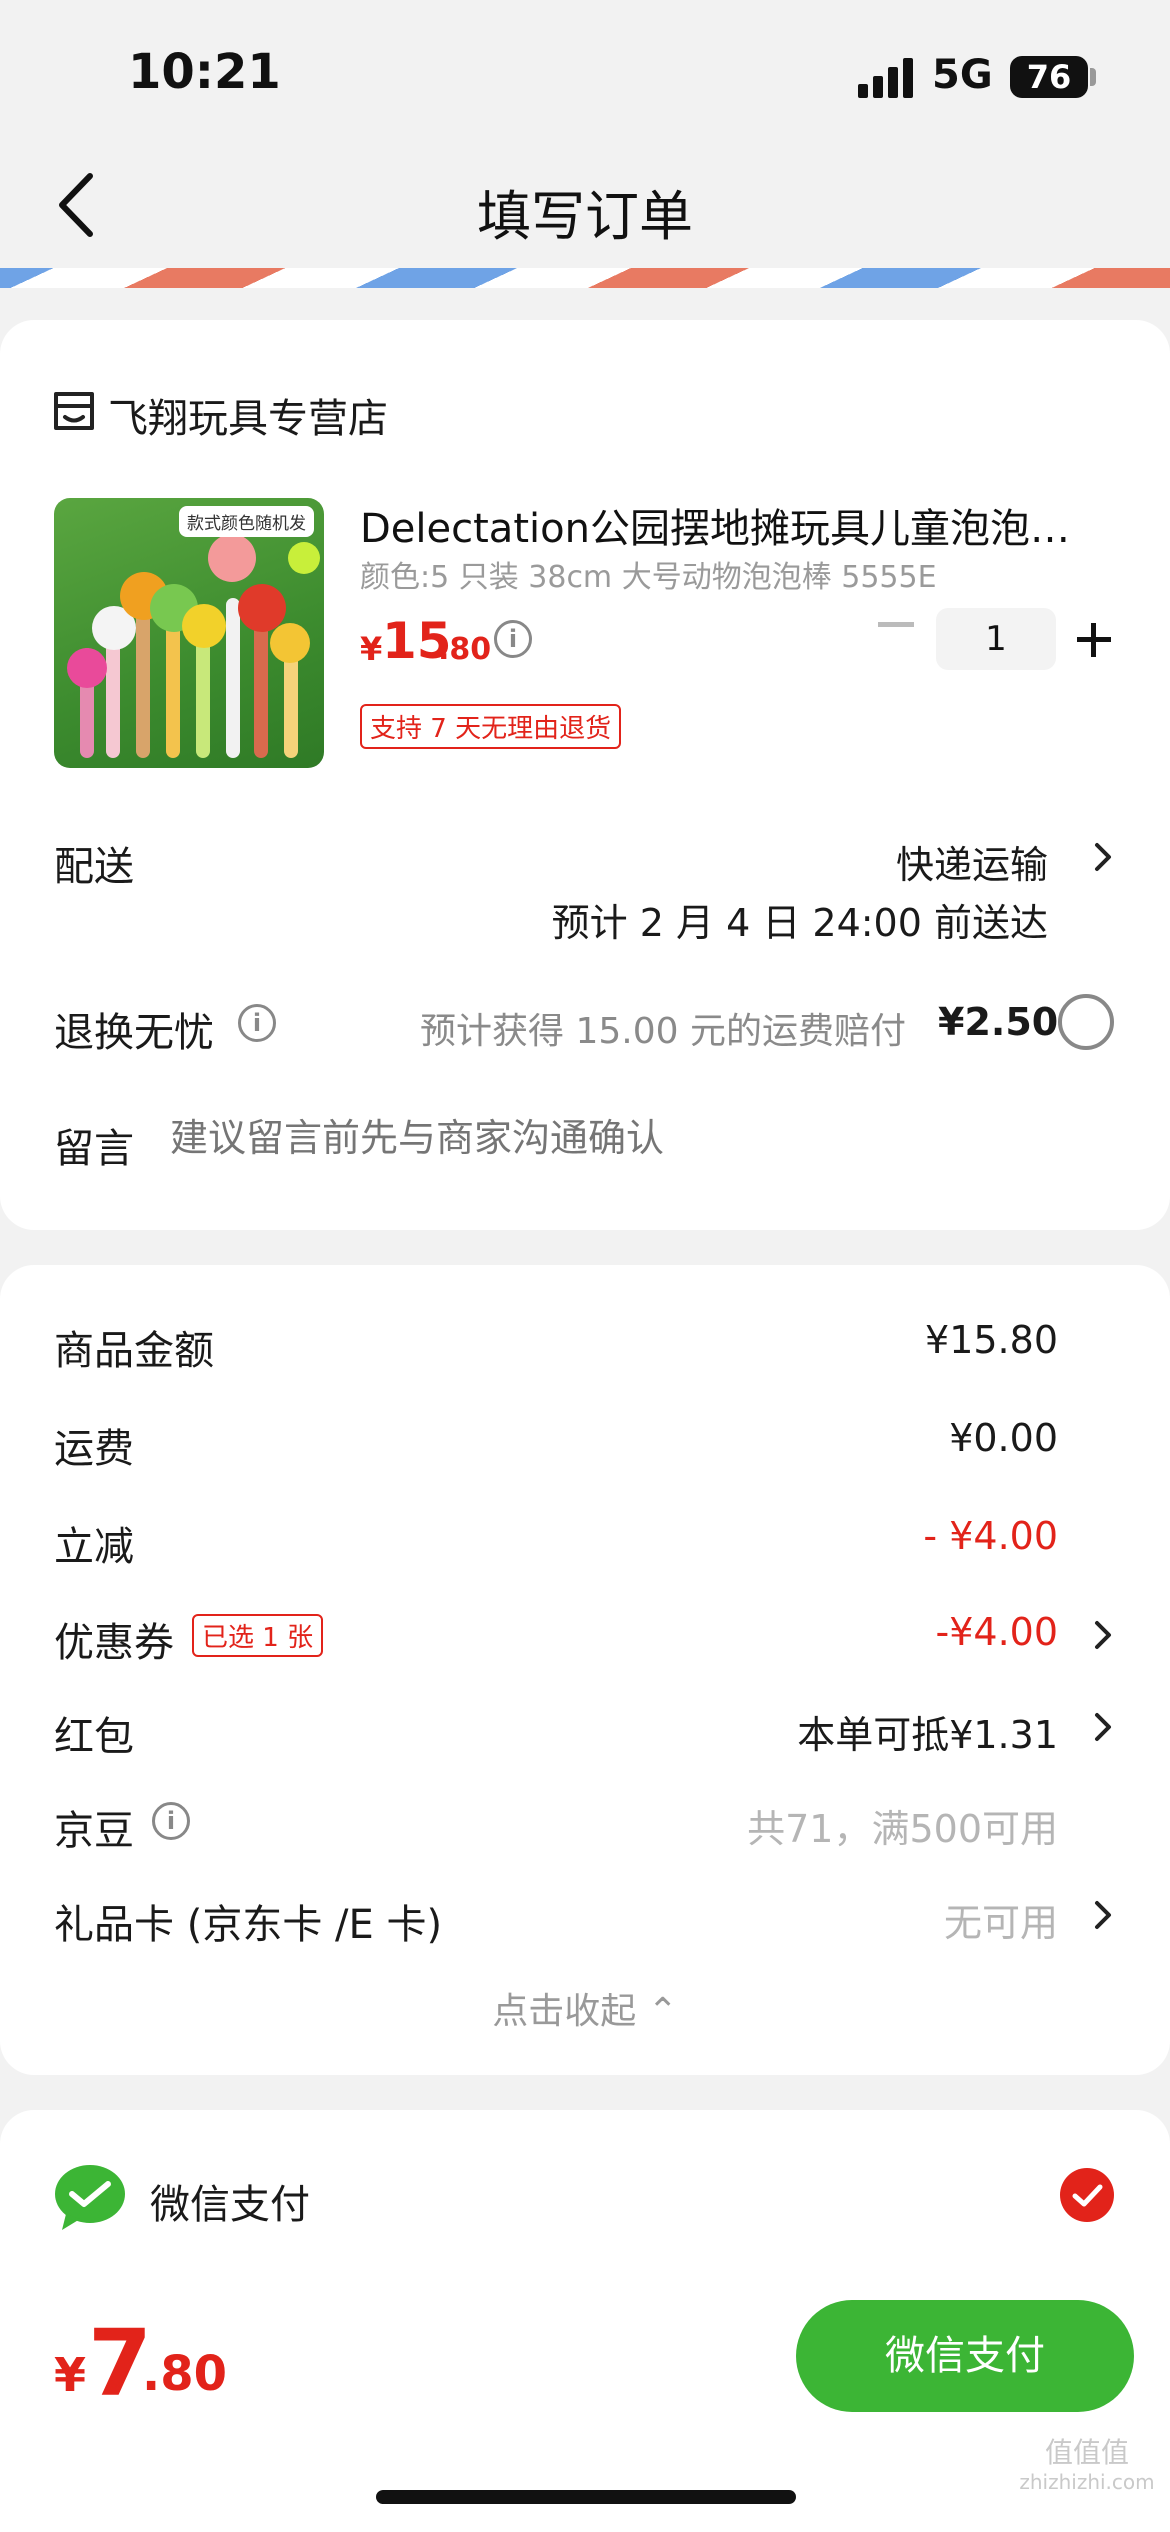 The image size is (1170, 2532). I want to click on summary-value-giftcard: 无可用, so click(1001, 1919).